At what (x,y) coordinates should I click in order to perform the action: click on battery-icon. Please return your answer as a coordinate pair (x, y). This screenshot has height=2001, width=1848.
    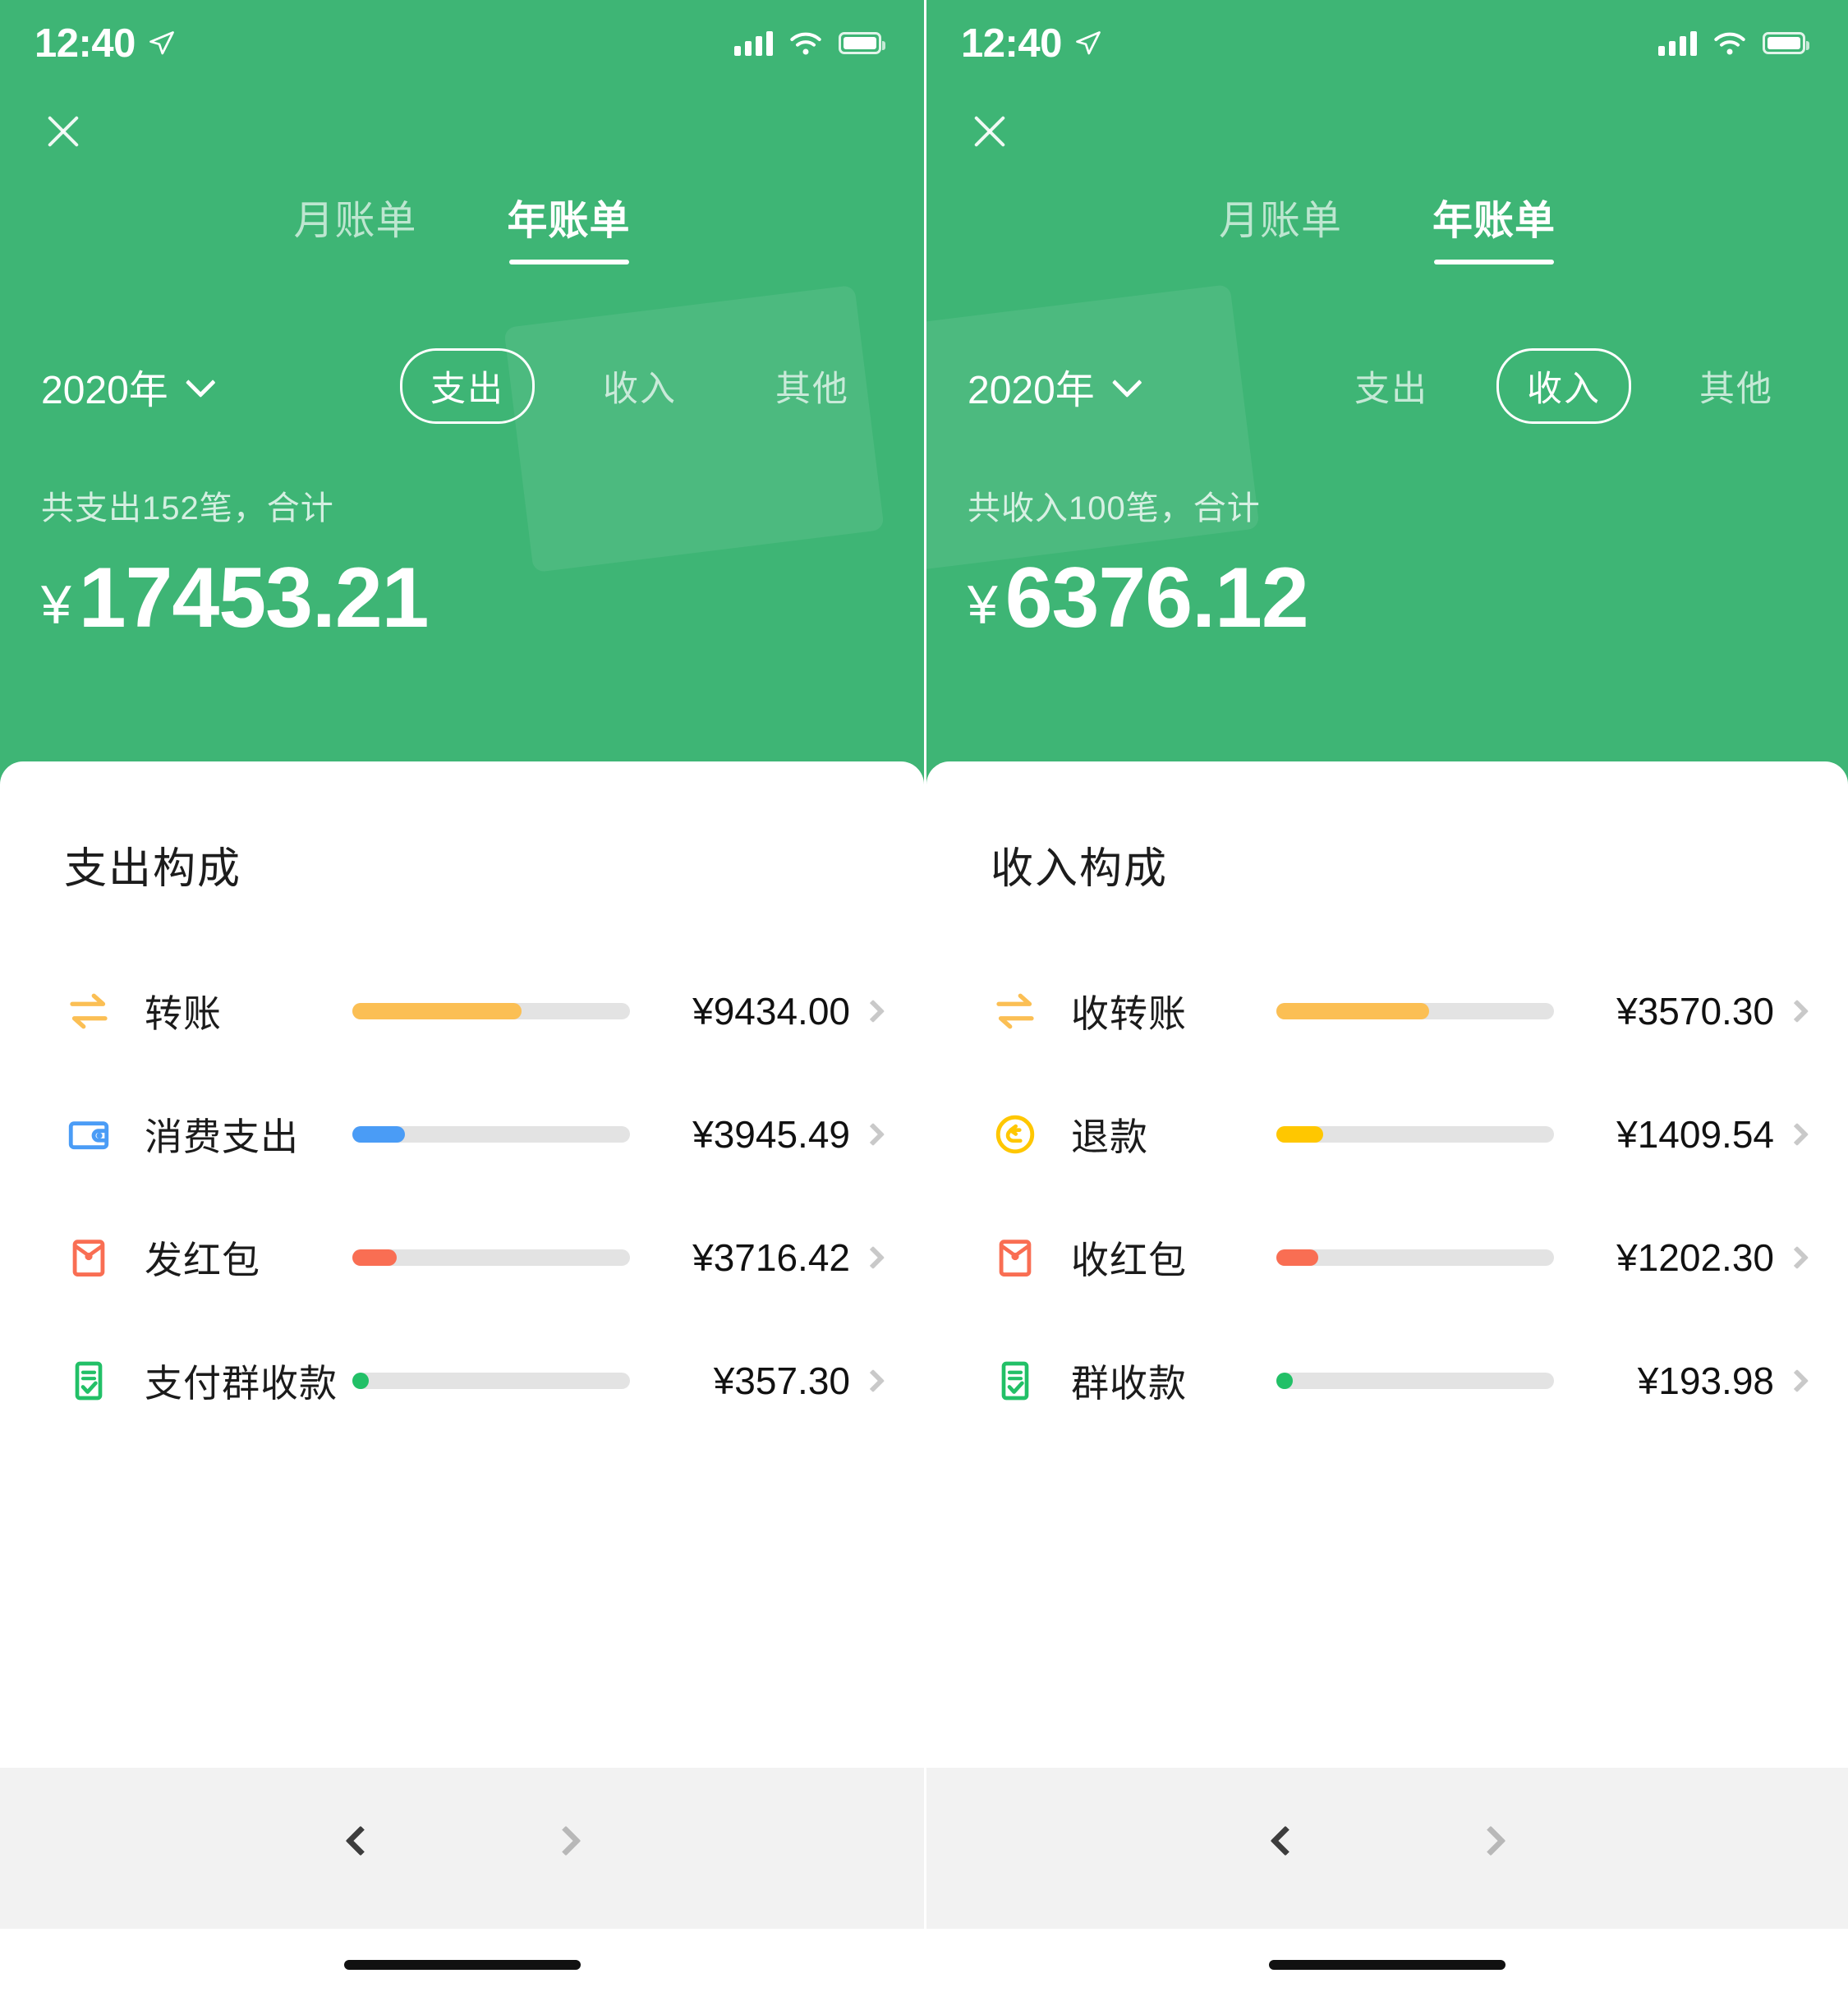
    Looking at the image, I should click on (862, 43).